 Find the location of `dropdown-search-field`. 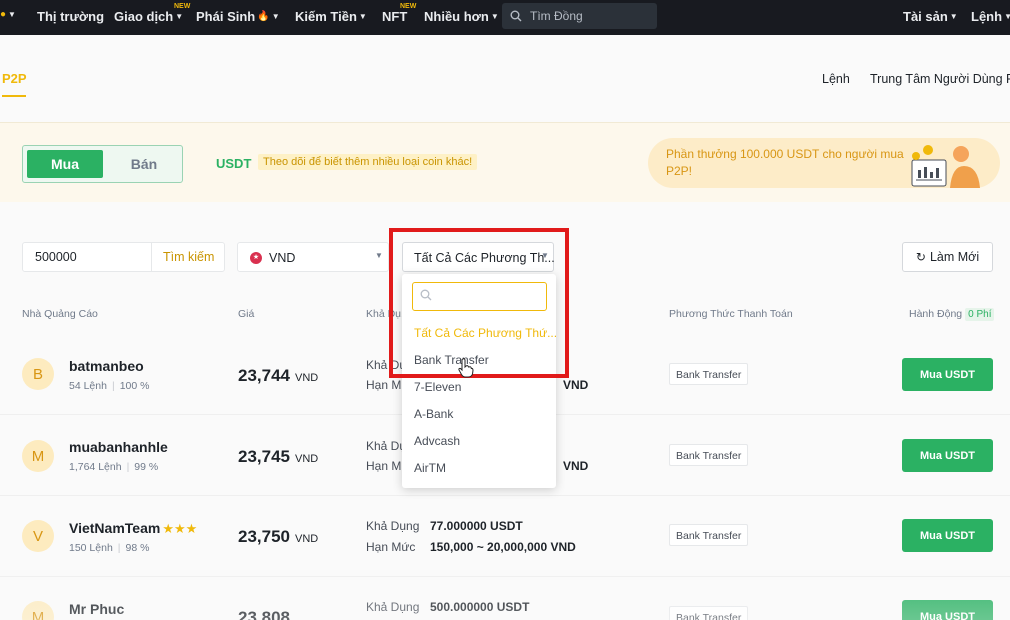

dropdown-search-field is located at coordinates (479, 296).